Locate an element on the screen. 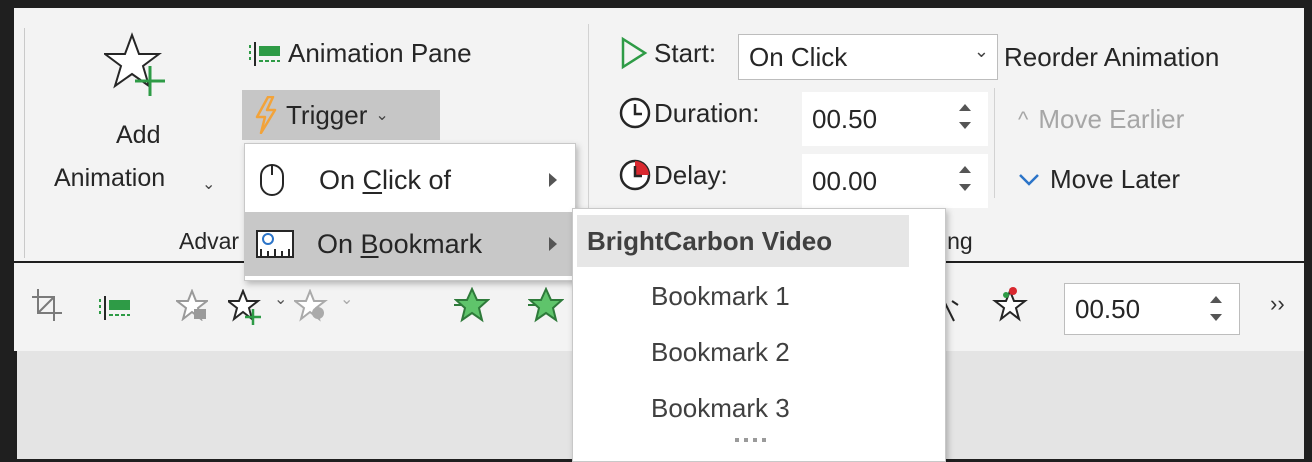 This screenshot has height=462, width=1312. star-partial-icon is located at coordinates (951, 310).